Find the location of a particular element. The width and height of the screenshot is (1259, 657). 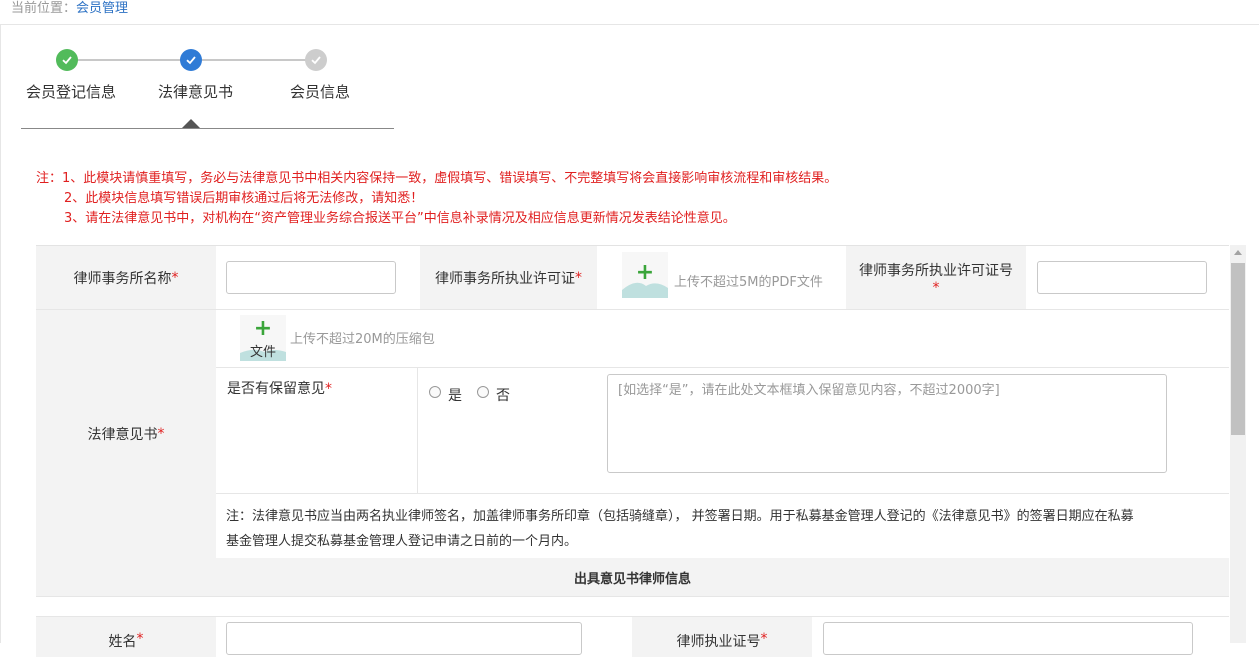

plus-icon: + is located at coordinates (263, 328).